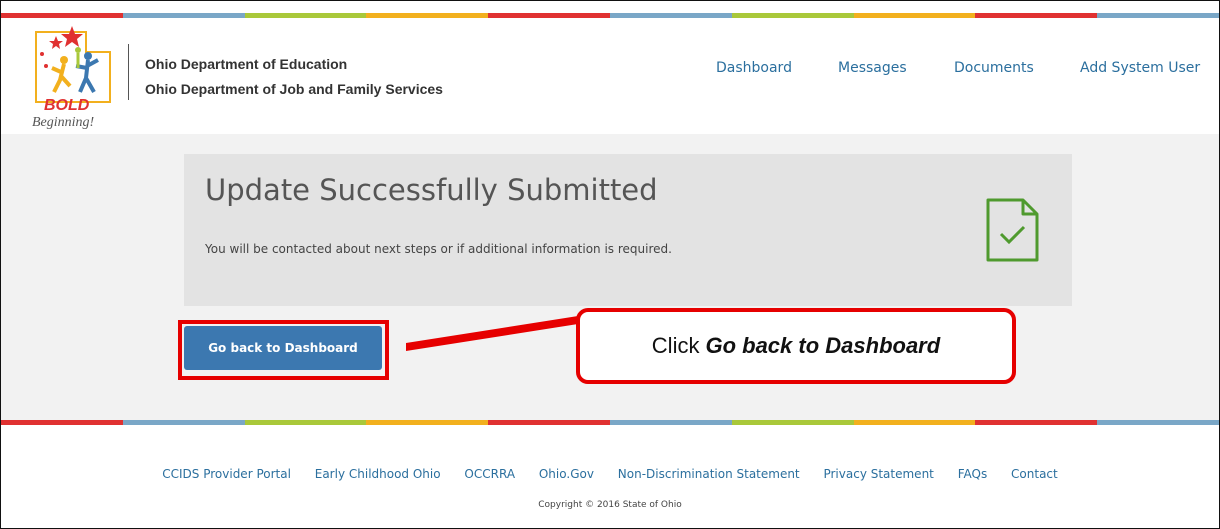 The image size is (1220, 529). I want to click on logo-divider, so click(128, 72).